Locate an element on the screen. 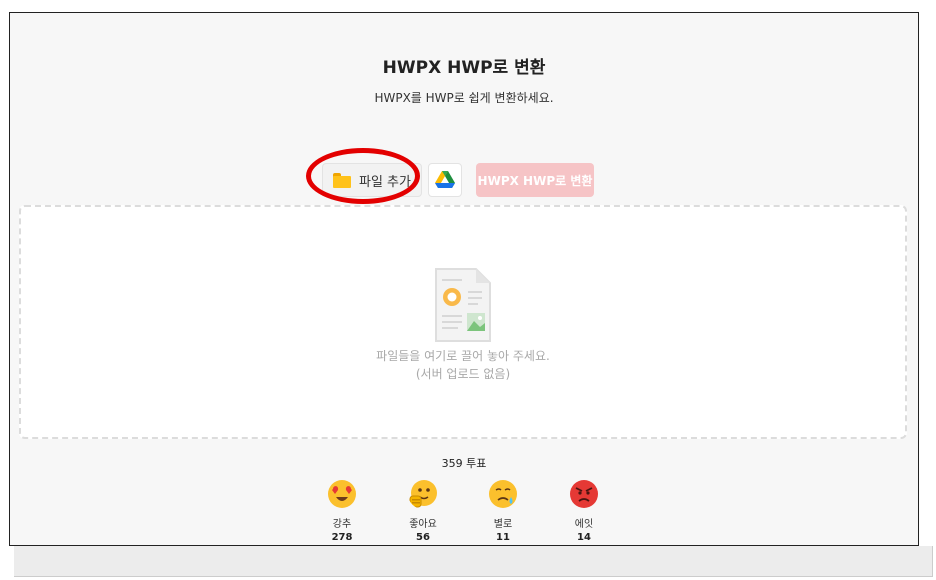  vote-total: 359 투표 is located at coordinates (464, 463).